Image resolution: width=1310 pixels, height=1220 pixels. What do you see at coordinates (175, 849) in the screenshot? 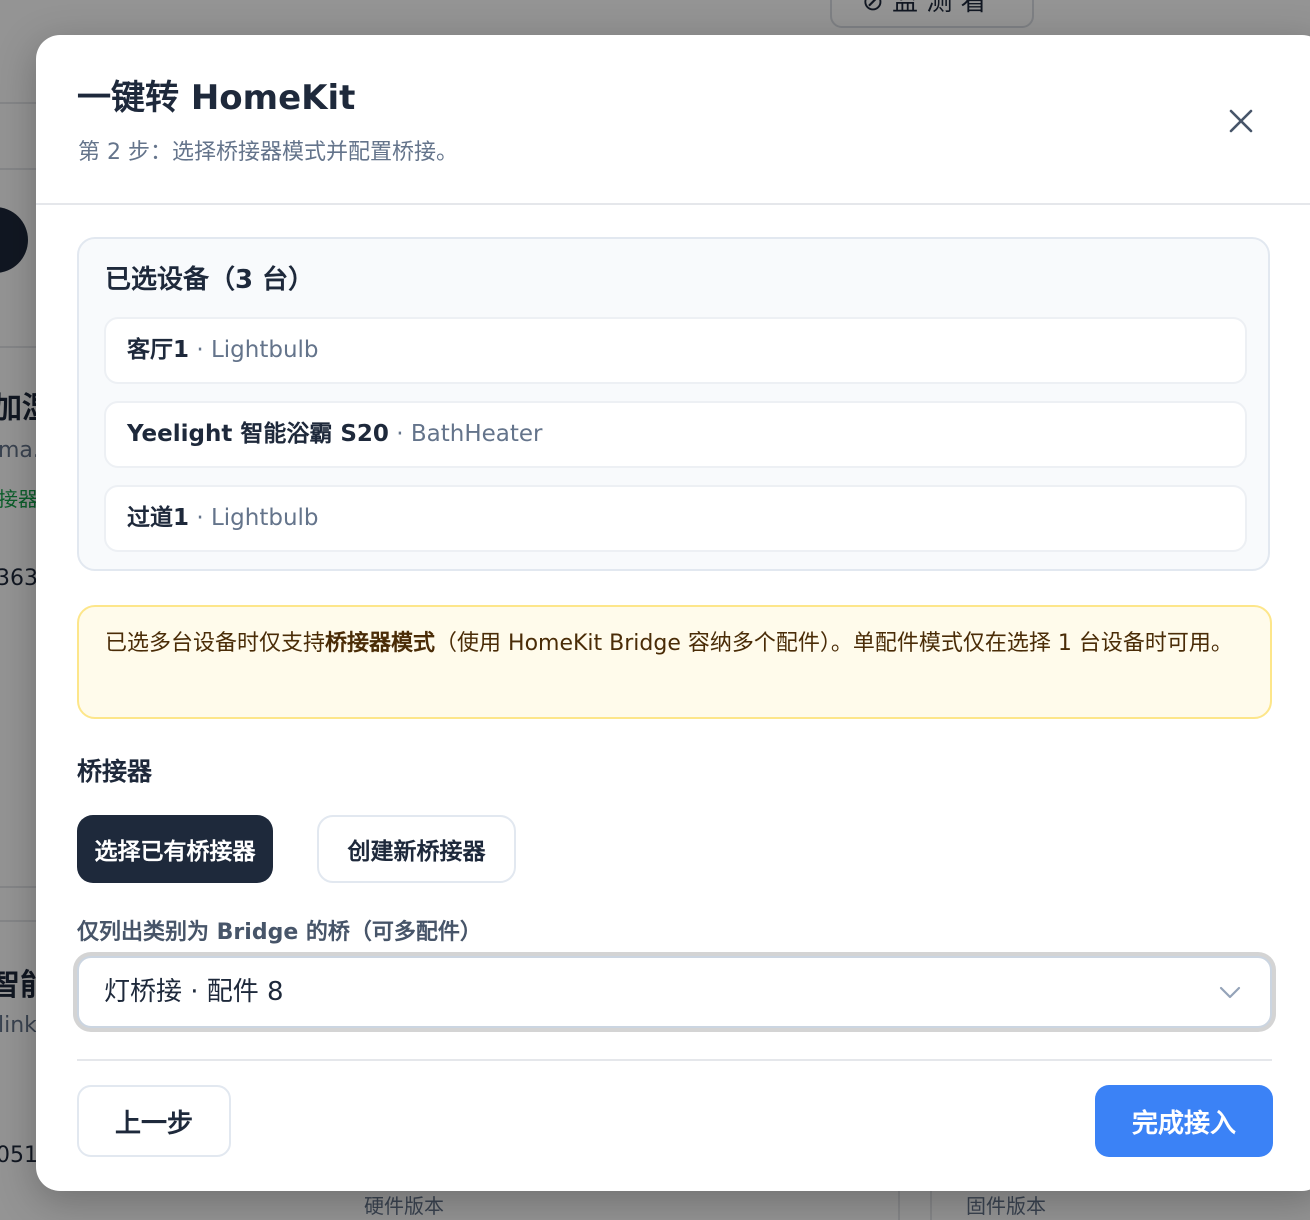
I see `select-existing-bridge-button: 选择已有桥接器` at bounding box center [175, 849].